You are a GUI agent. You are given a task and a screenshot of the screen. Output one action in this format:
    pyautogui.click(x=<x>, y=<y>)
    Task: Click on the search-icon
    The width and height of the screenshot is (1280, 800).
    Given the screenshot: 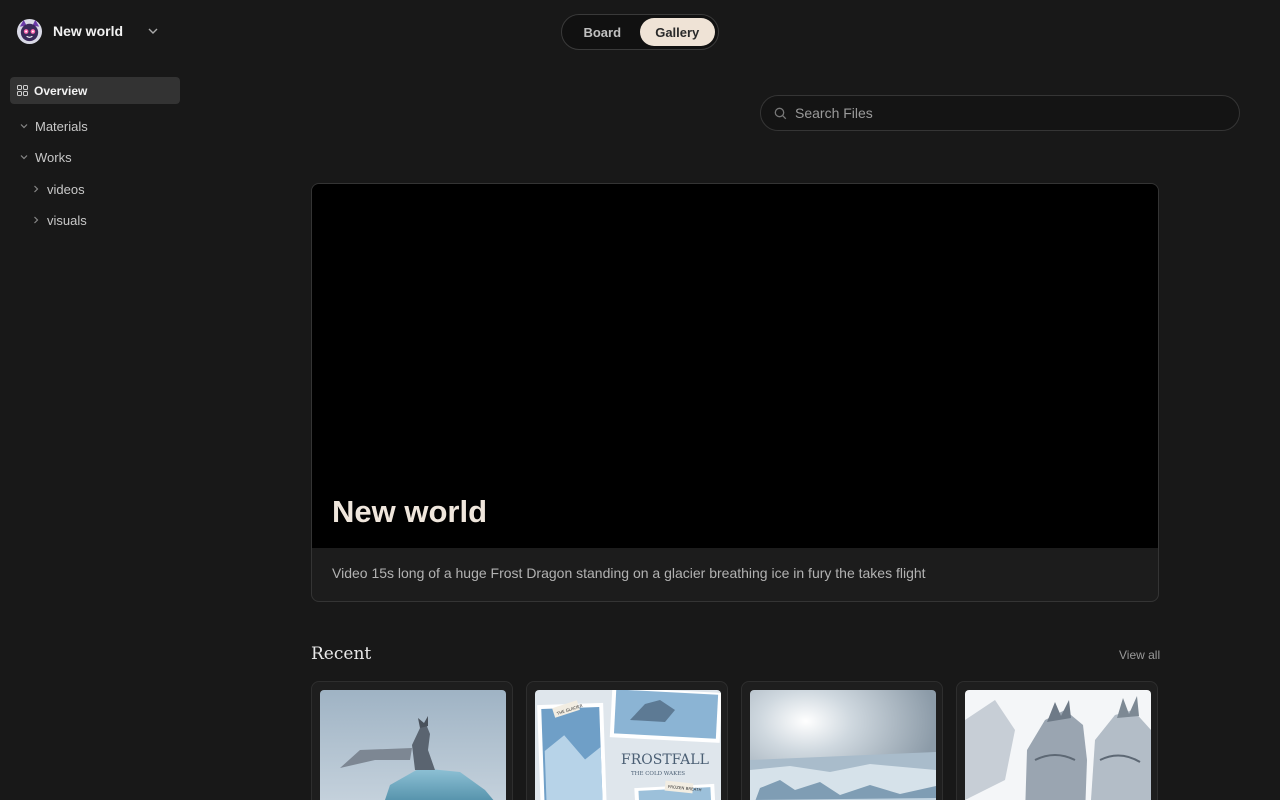 What is the action you would take?
    pyautogui.click(x=780, y=113)
    